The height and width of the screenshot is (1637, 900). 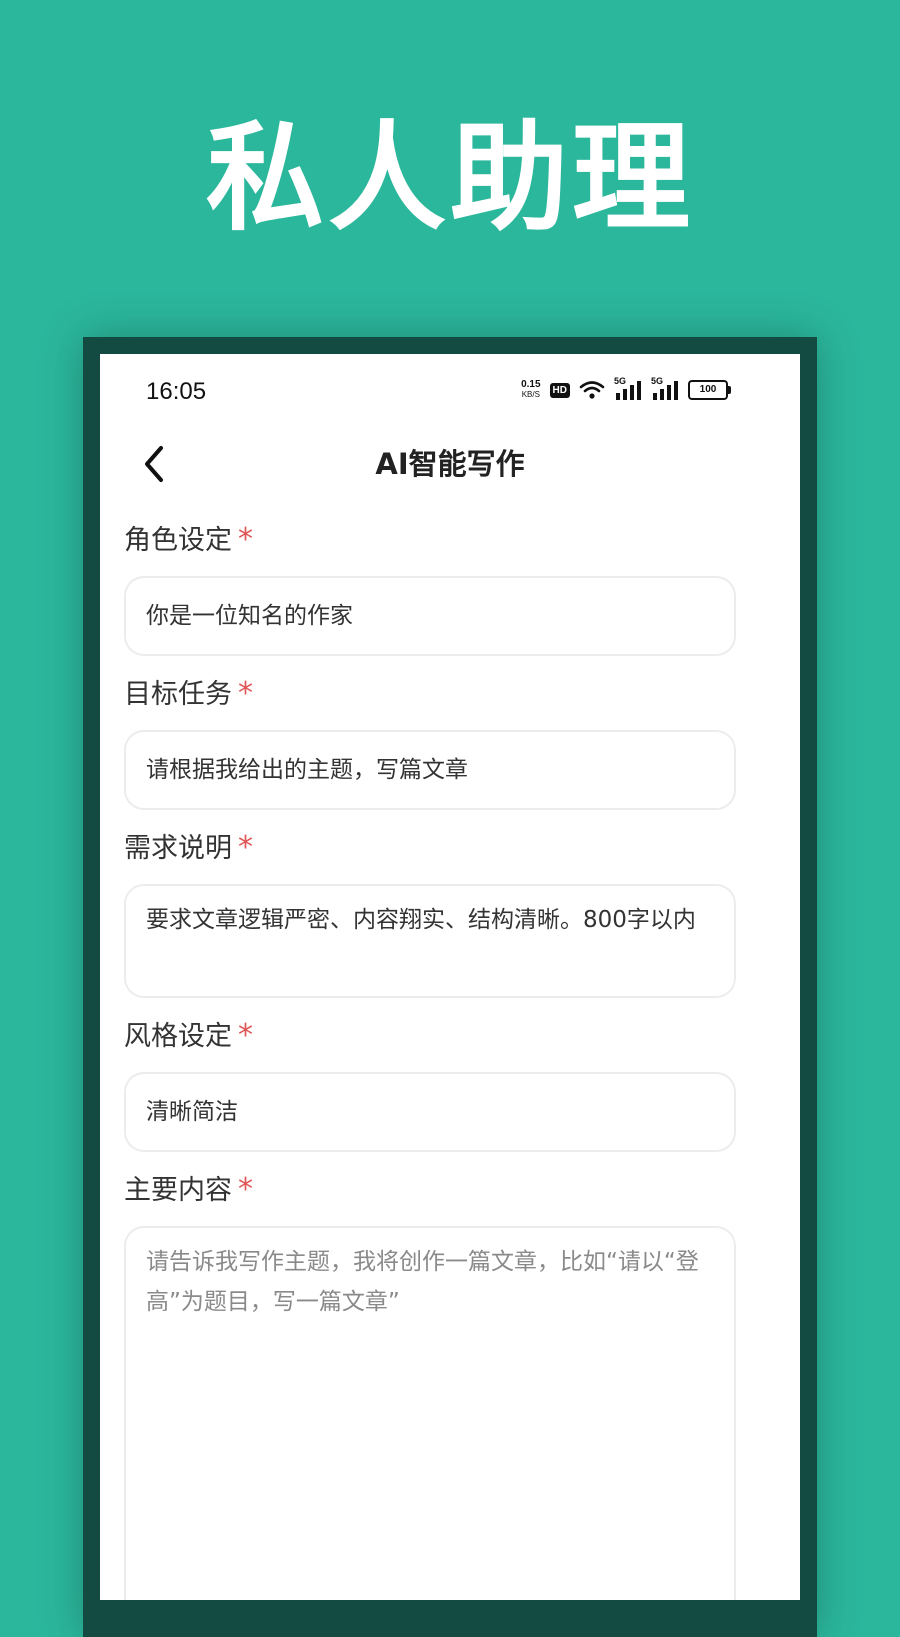 I want to click on style-label: 风格设定 *, so click(x=188, y=1036).